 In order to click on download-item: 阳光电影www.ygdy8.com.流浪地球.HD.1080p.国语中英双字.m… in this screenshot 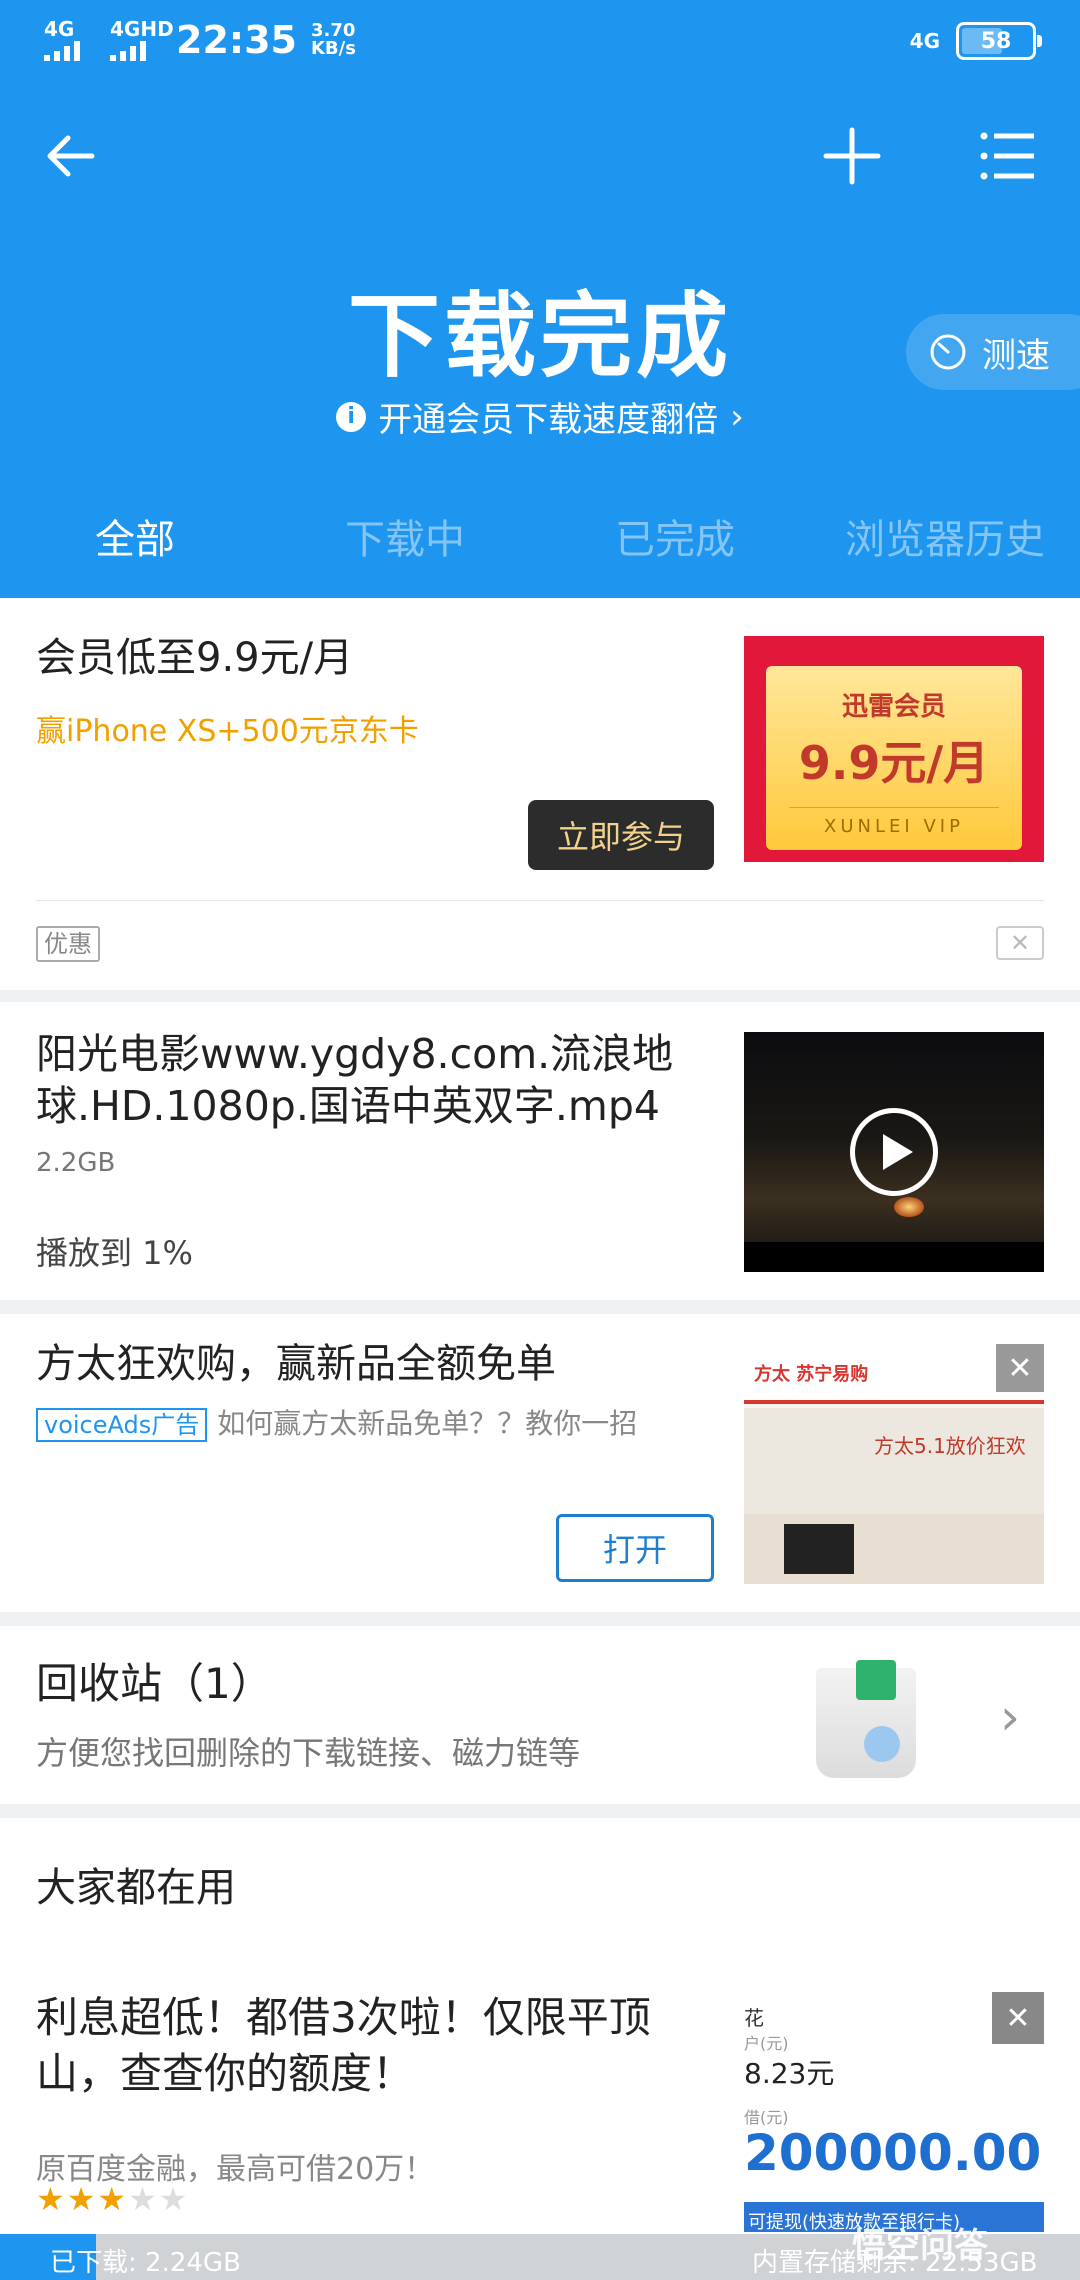, I will do `click(540, 1151)`.